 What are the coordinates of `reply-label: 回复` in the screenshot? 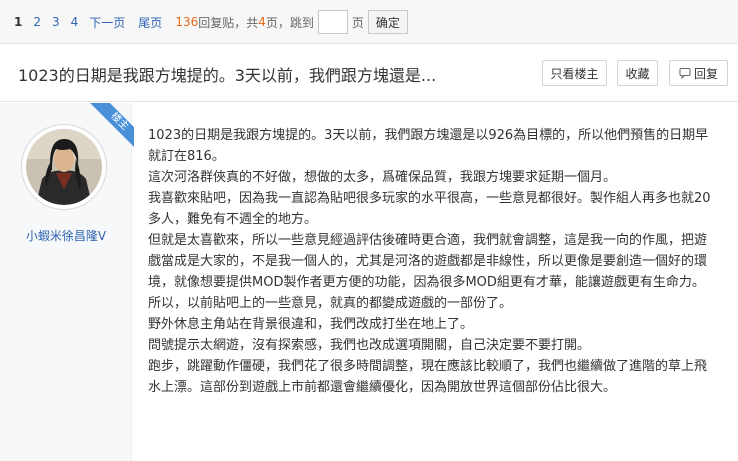 It's located at (705, 73).